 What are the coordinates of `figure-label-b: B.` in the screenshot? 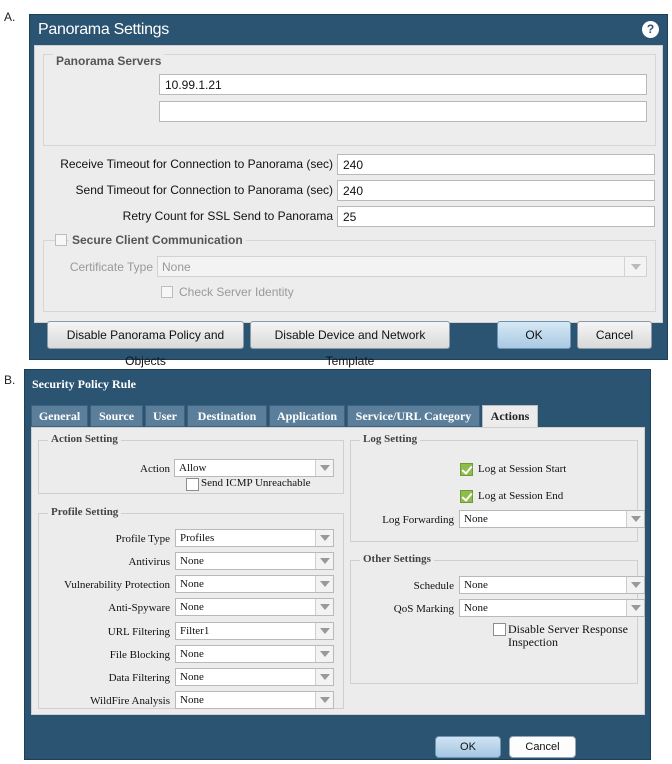 It's located at (10, 380).